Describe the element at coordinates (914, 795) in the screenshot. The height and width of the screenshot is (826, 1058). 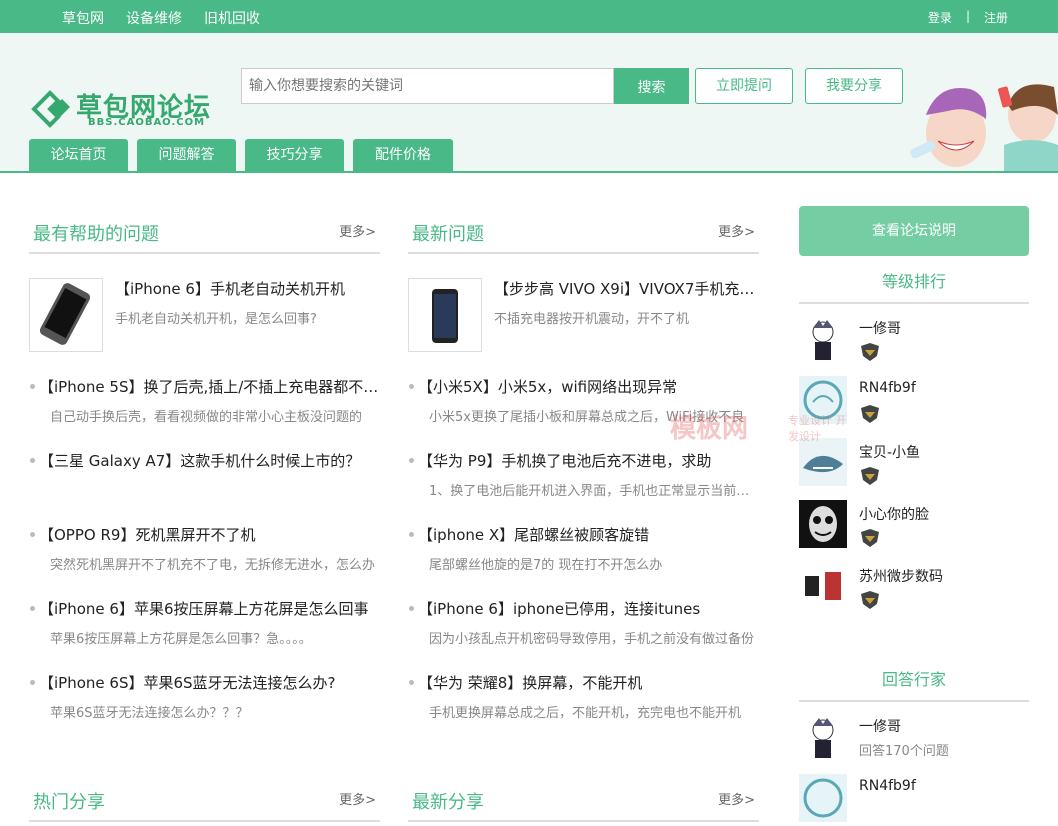
I see `expert-item: RN4fb9f` at that location.